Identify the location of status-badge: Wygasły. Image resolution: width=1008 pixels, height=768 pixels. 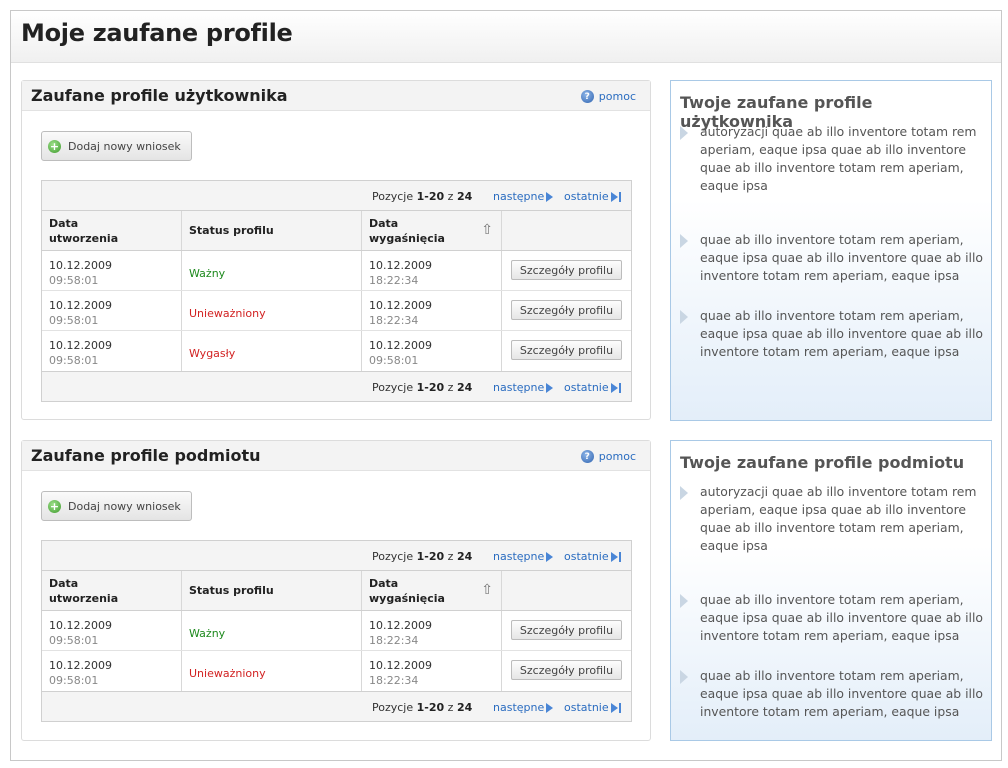
(212, 353).